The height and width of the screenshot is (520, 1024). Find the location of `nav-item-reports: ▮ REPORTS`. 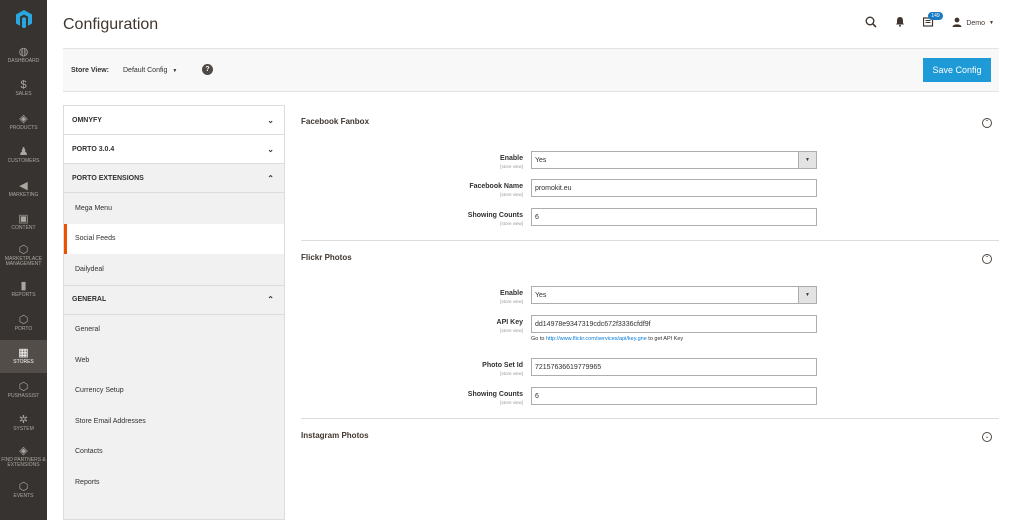

nav-item-reports: ▮ REPORTS is located at coordinates (23, 290).